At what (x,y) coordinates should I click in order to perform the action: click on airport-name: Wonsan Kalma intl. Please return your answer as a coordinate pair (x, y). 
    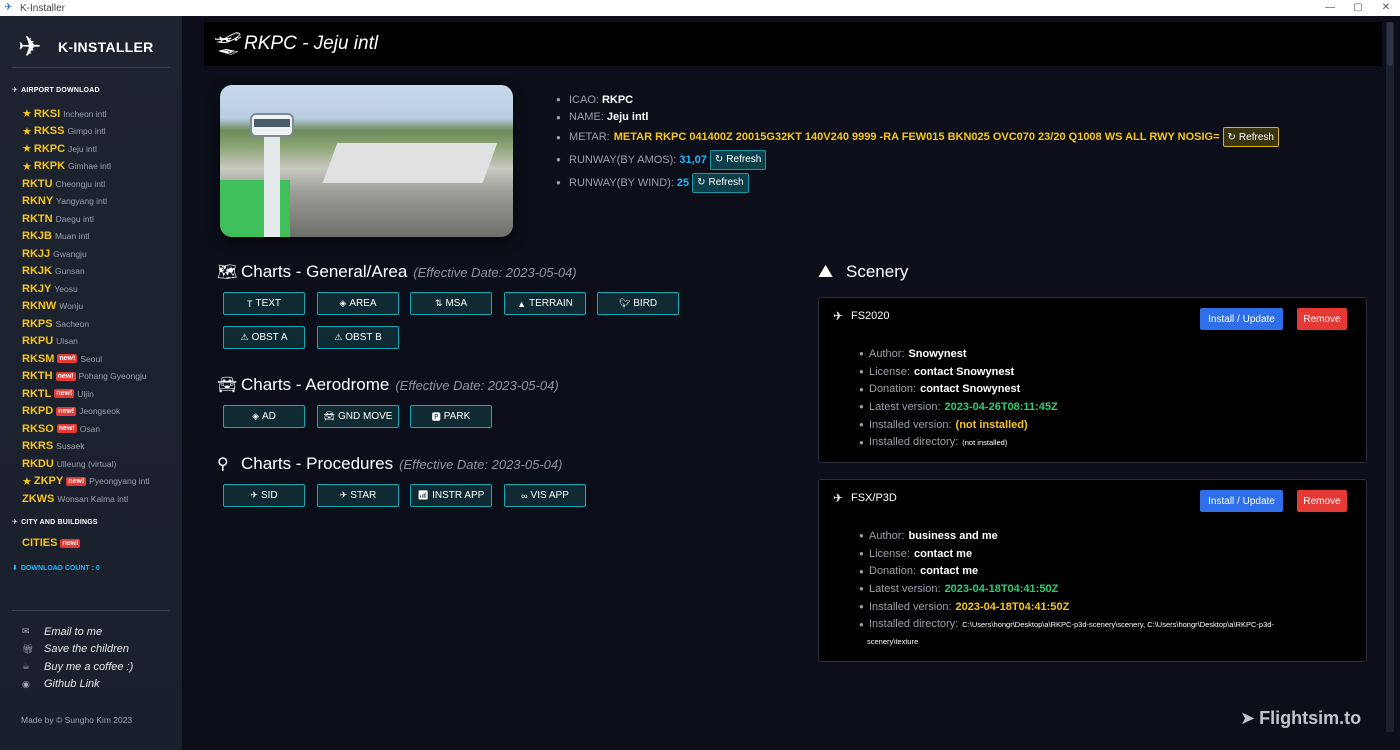
    Looking at the image, I should click on (93, 498).